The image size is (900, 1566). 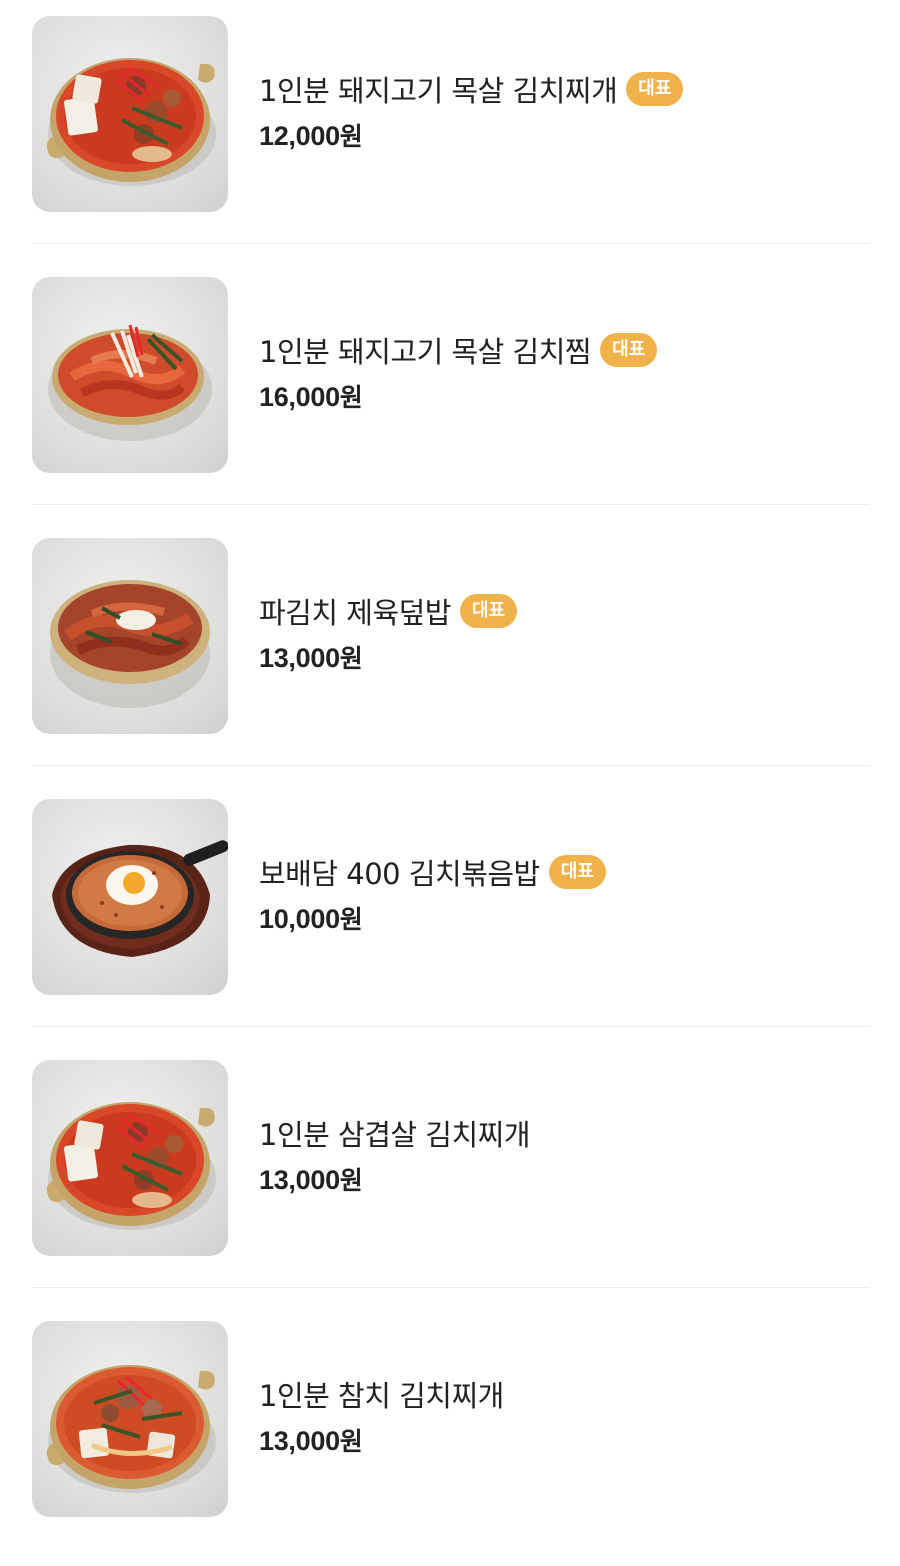 I want to click on menu-item-title-row: 1인분 돼지고기 목살 김치찜 대표, so click(x=559, y=350).